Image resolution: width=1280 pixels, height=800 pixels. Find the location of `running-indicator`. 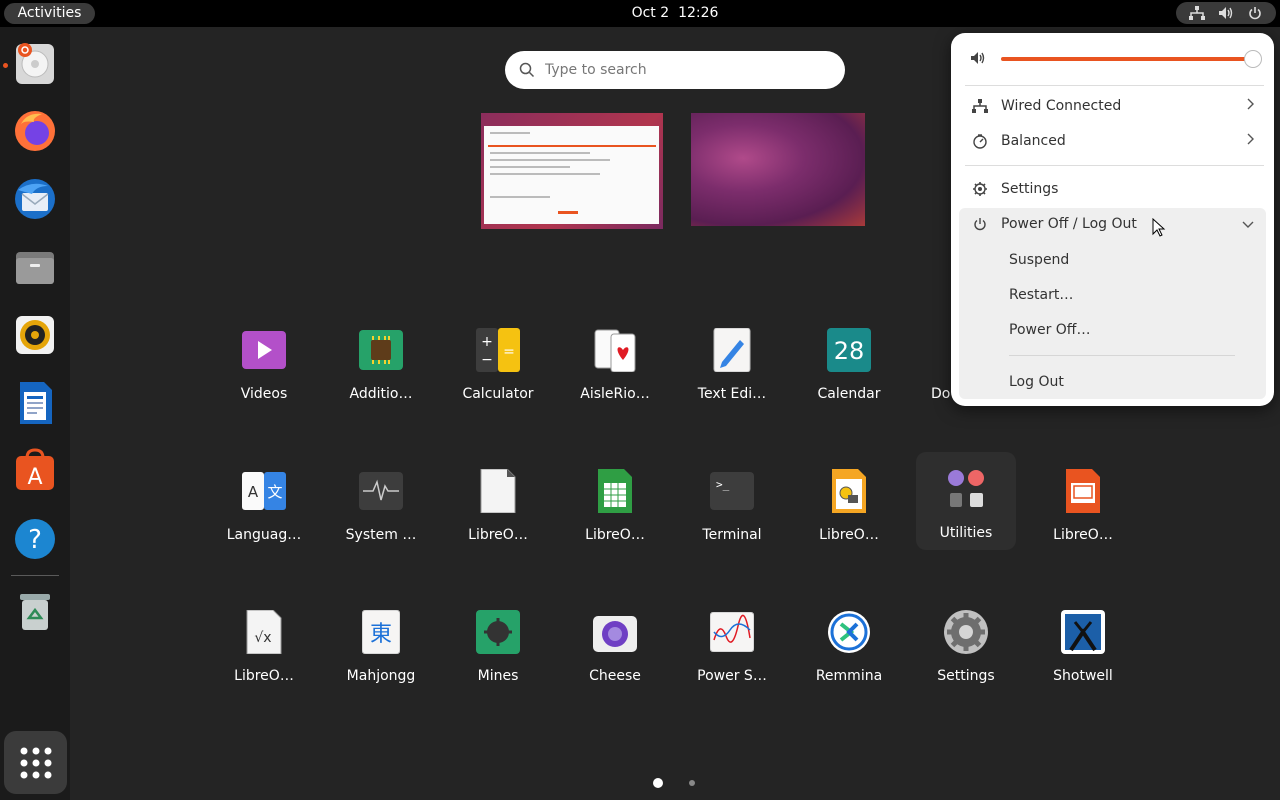

running-indicator is located at coordinates (5, 65).